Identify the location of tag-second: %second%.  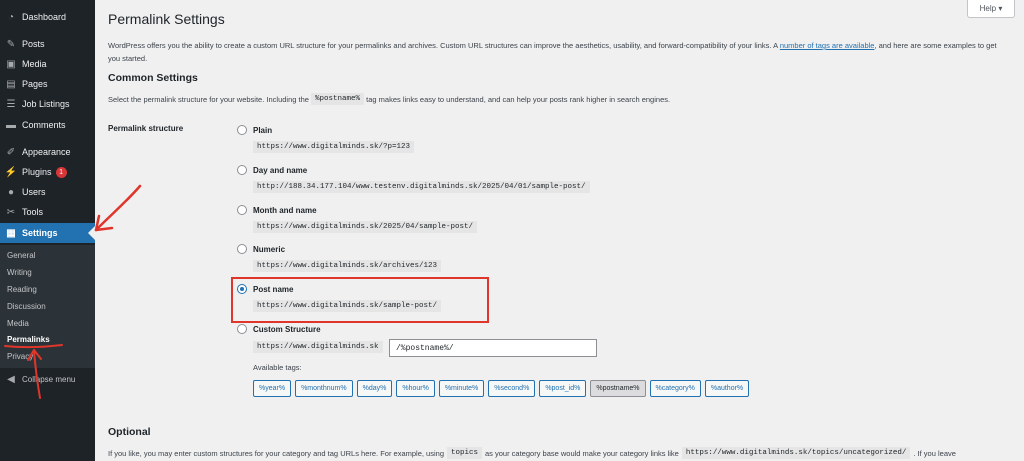
(512, 388).